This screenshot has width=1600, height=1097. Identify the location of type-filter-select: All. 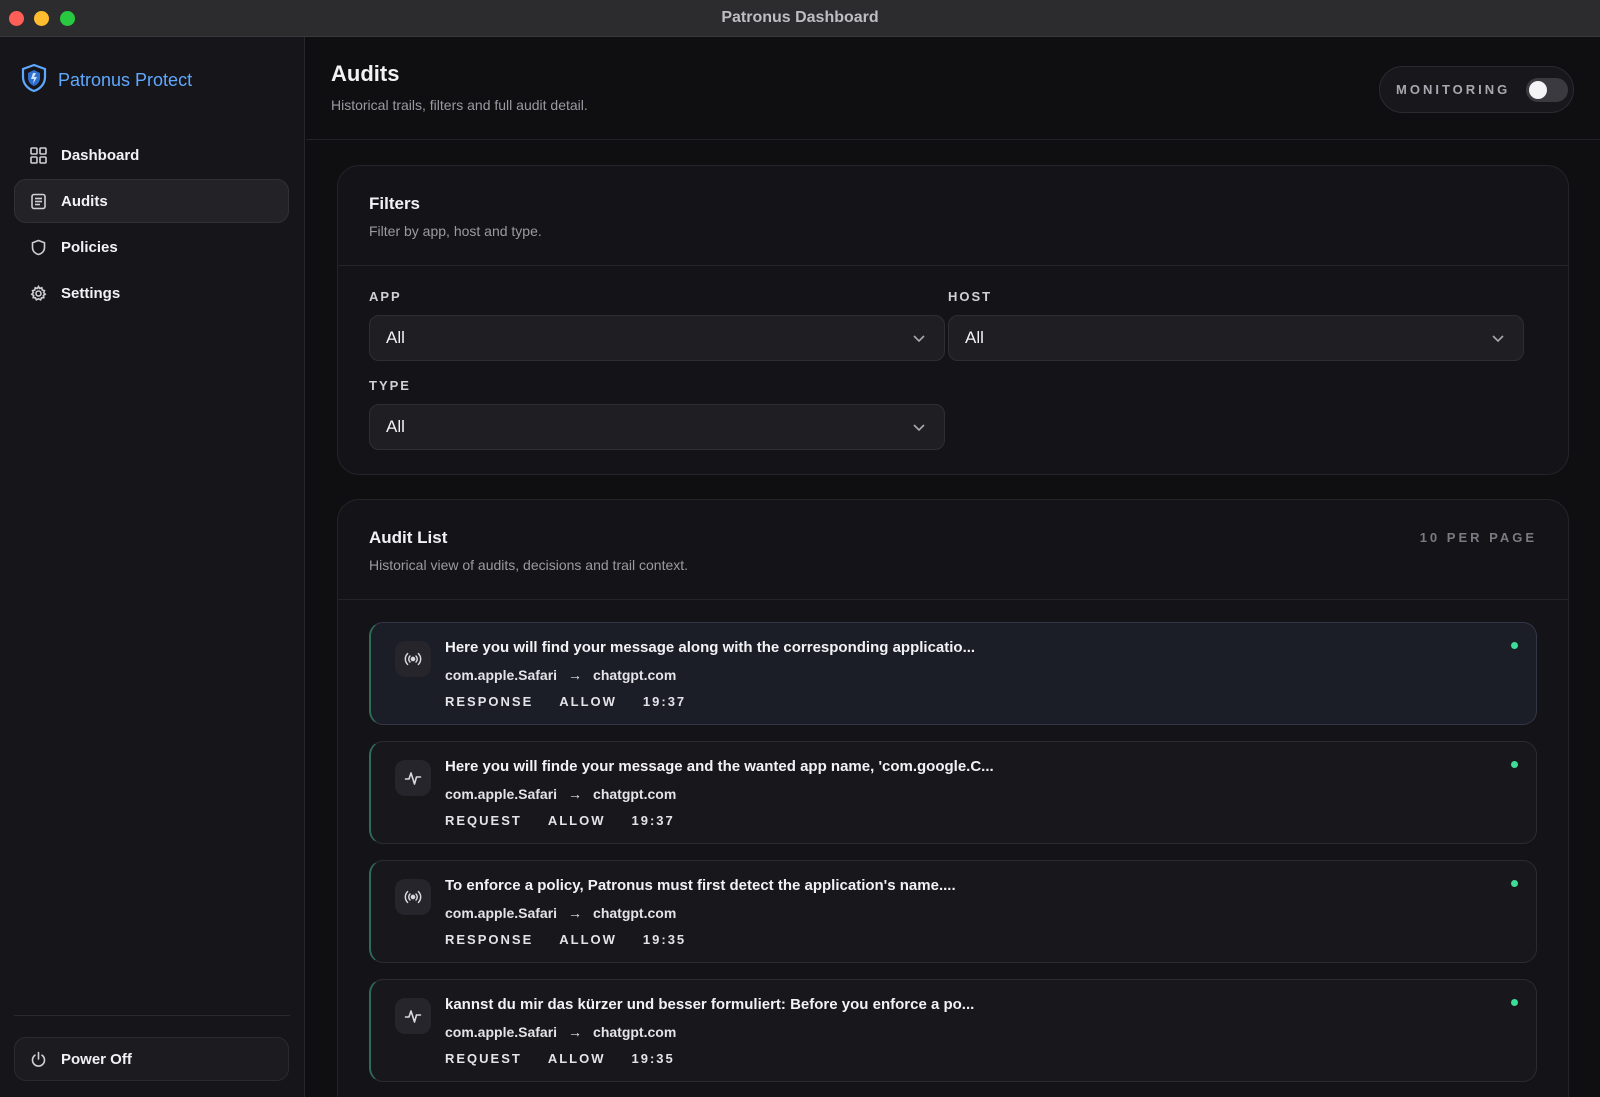
(657, 427).